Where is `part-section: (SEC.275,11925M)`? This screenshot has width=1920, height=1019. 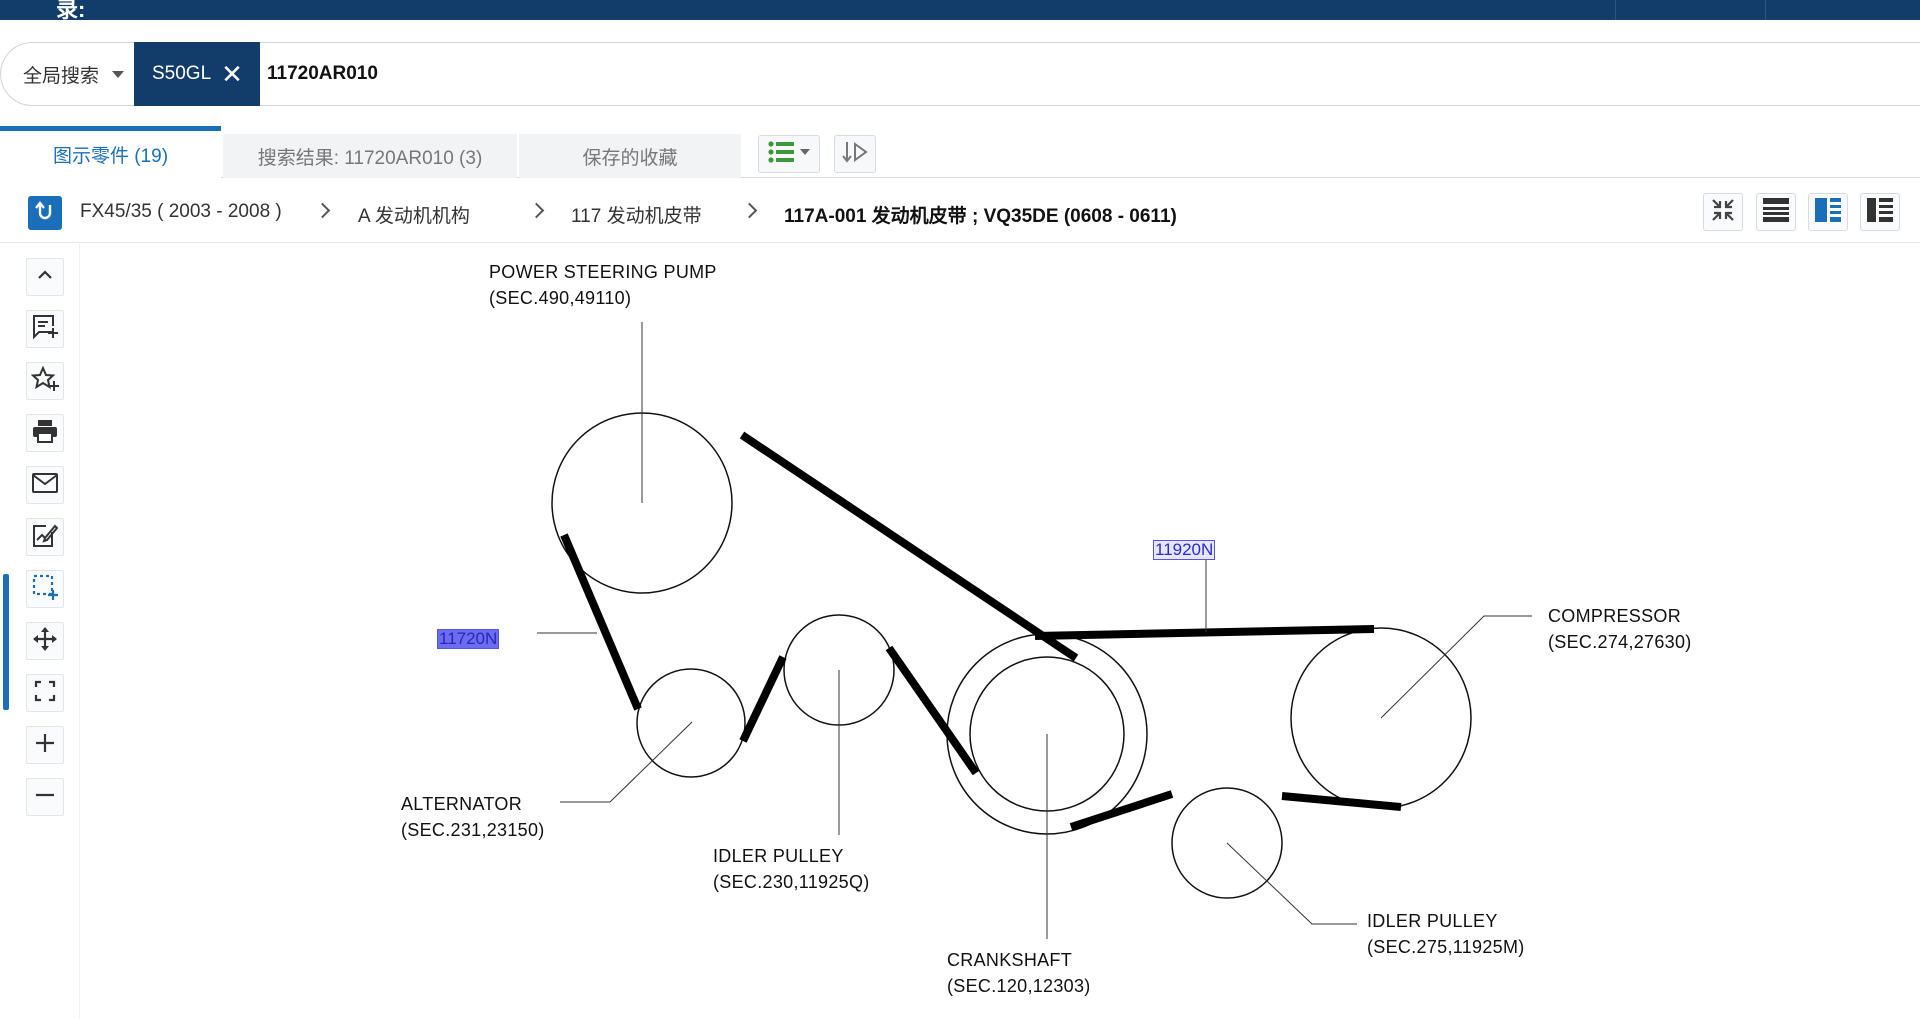
part-section: (SEC.275,11925M) is located at coordinates (1446, 947).